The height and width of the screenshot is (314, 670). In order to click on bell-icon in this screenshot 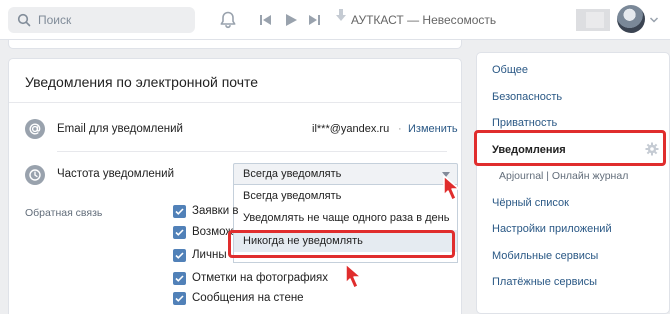, I will do `click(228, 20)`.